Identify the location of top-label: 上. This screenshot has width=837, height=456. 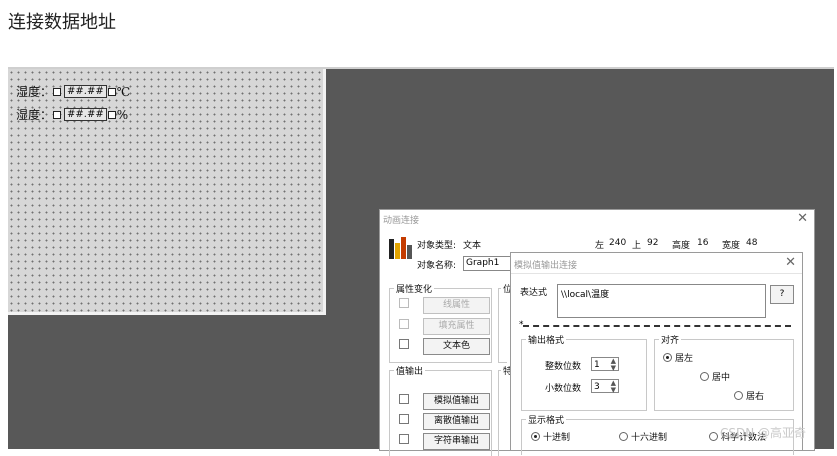
(637, 246).